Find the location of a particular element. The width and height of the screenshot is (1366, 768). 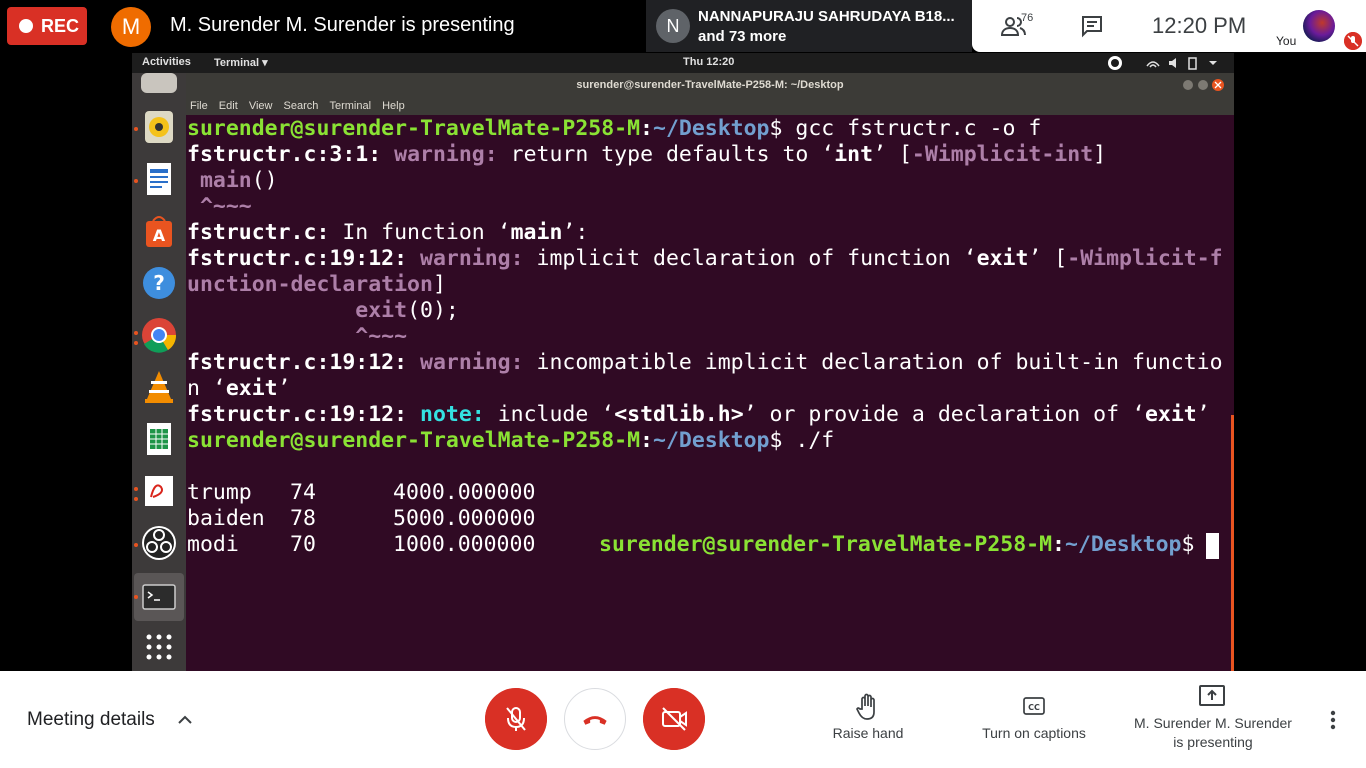

terminal-line: fstructr.c: In function ‘main’: is located at coordinates (388, 232).